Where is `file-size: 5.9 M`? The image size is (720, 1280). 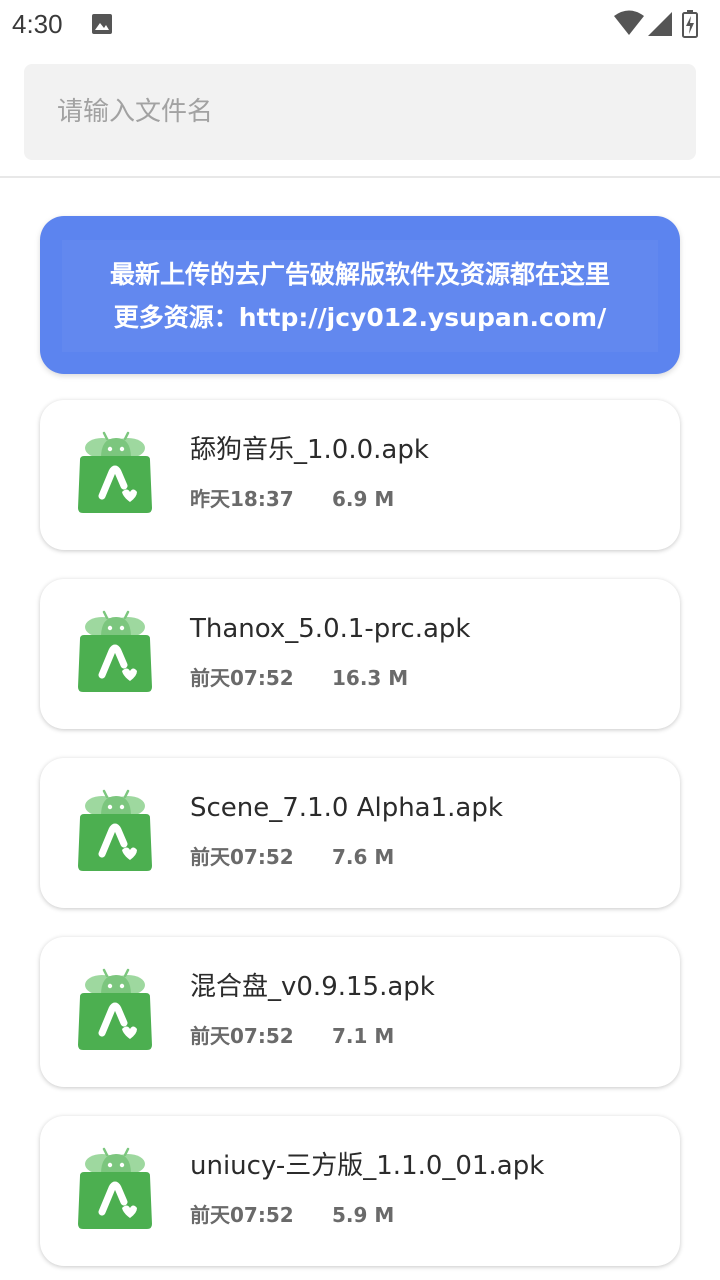
file-size: 5.9 M is located at coordinates (363, 1215).